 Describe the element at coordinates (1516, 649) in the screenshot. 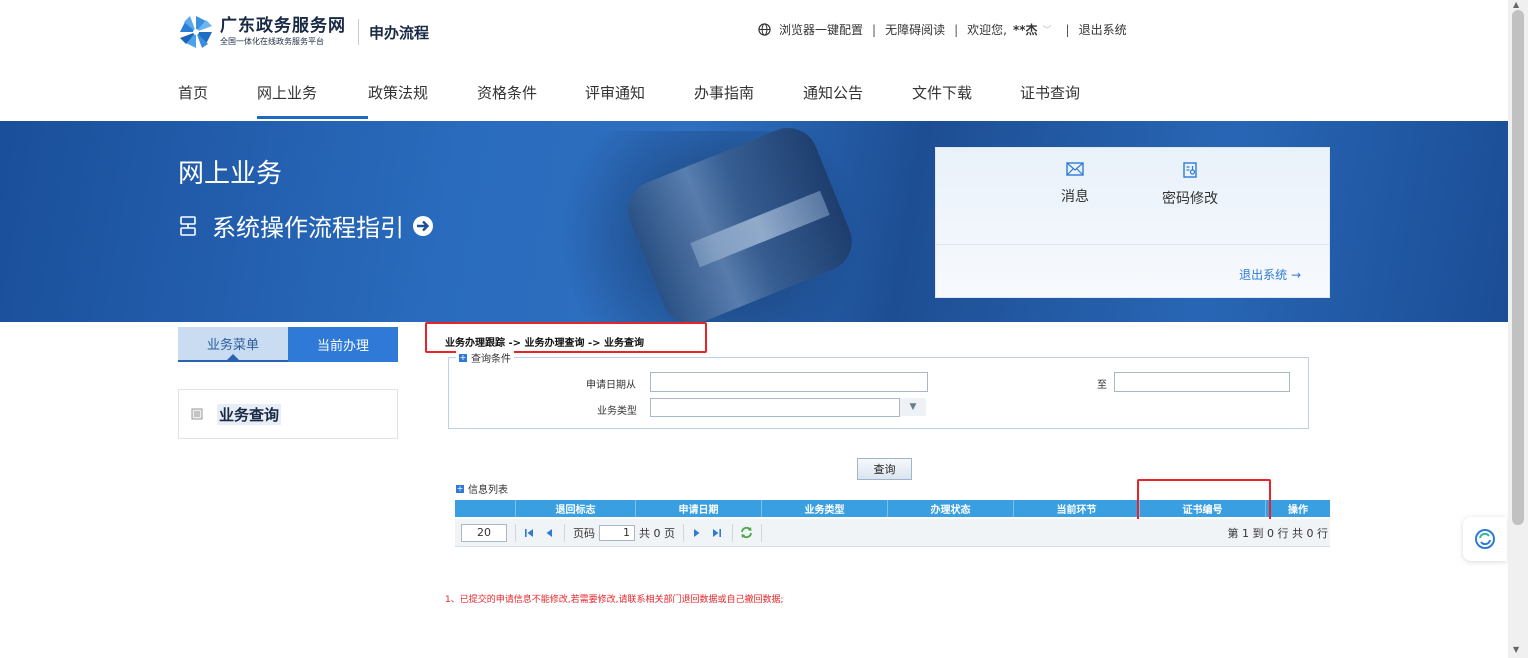

I see `scroll-down-icon: ▼` at that location.